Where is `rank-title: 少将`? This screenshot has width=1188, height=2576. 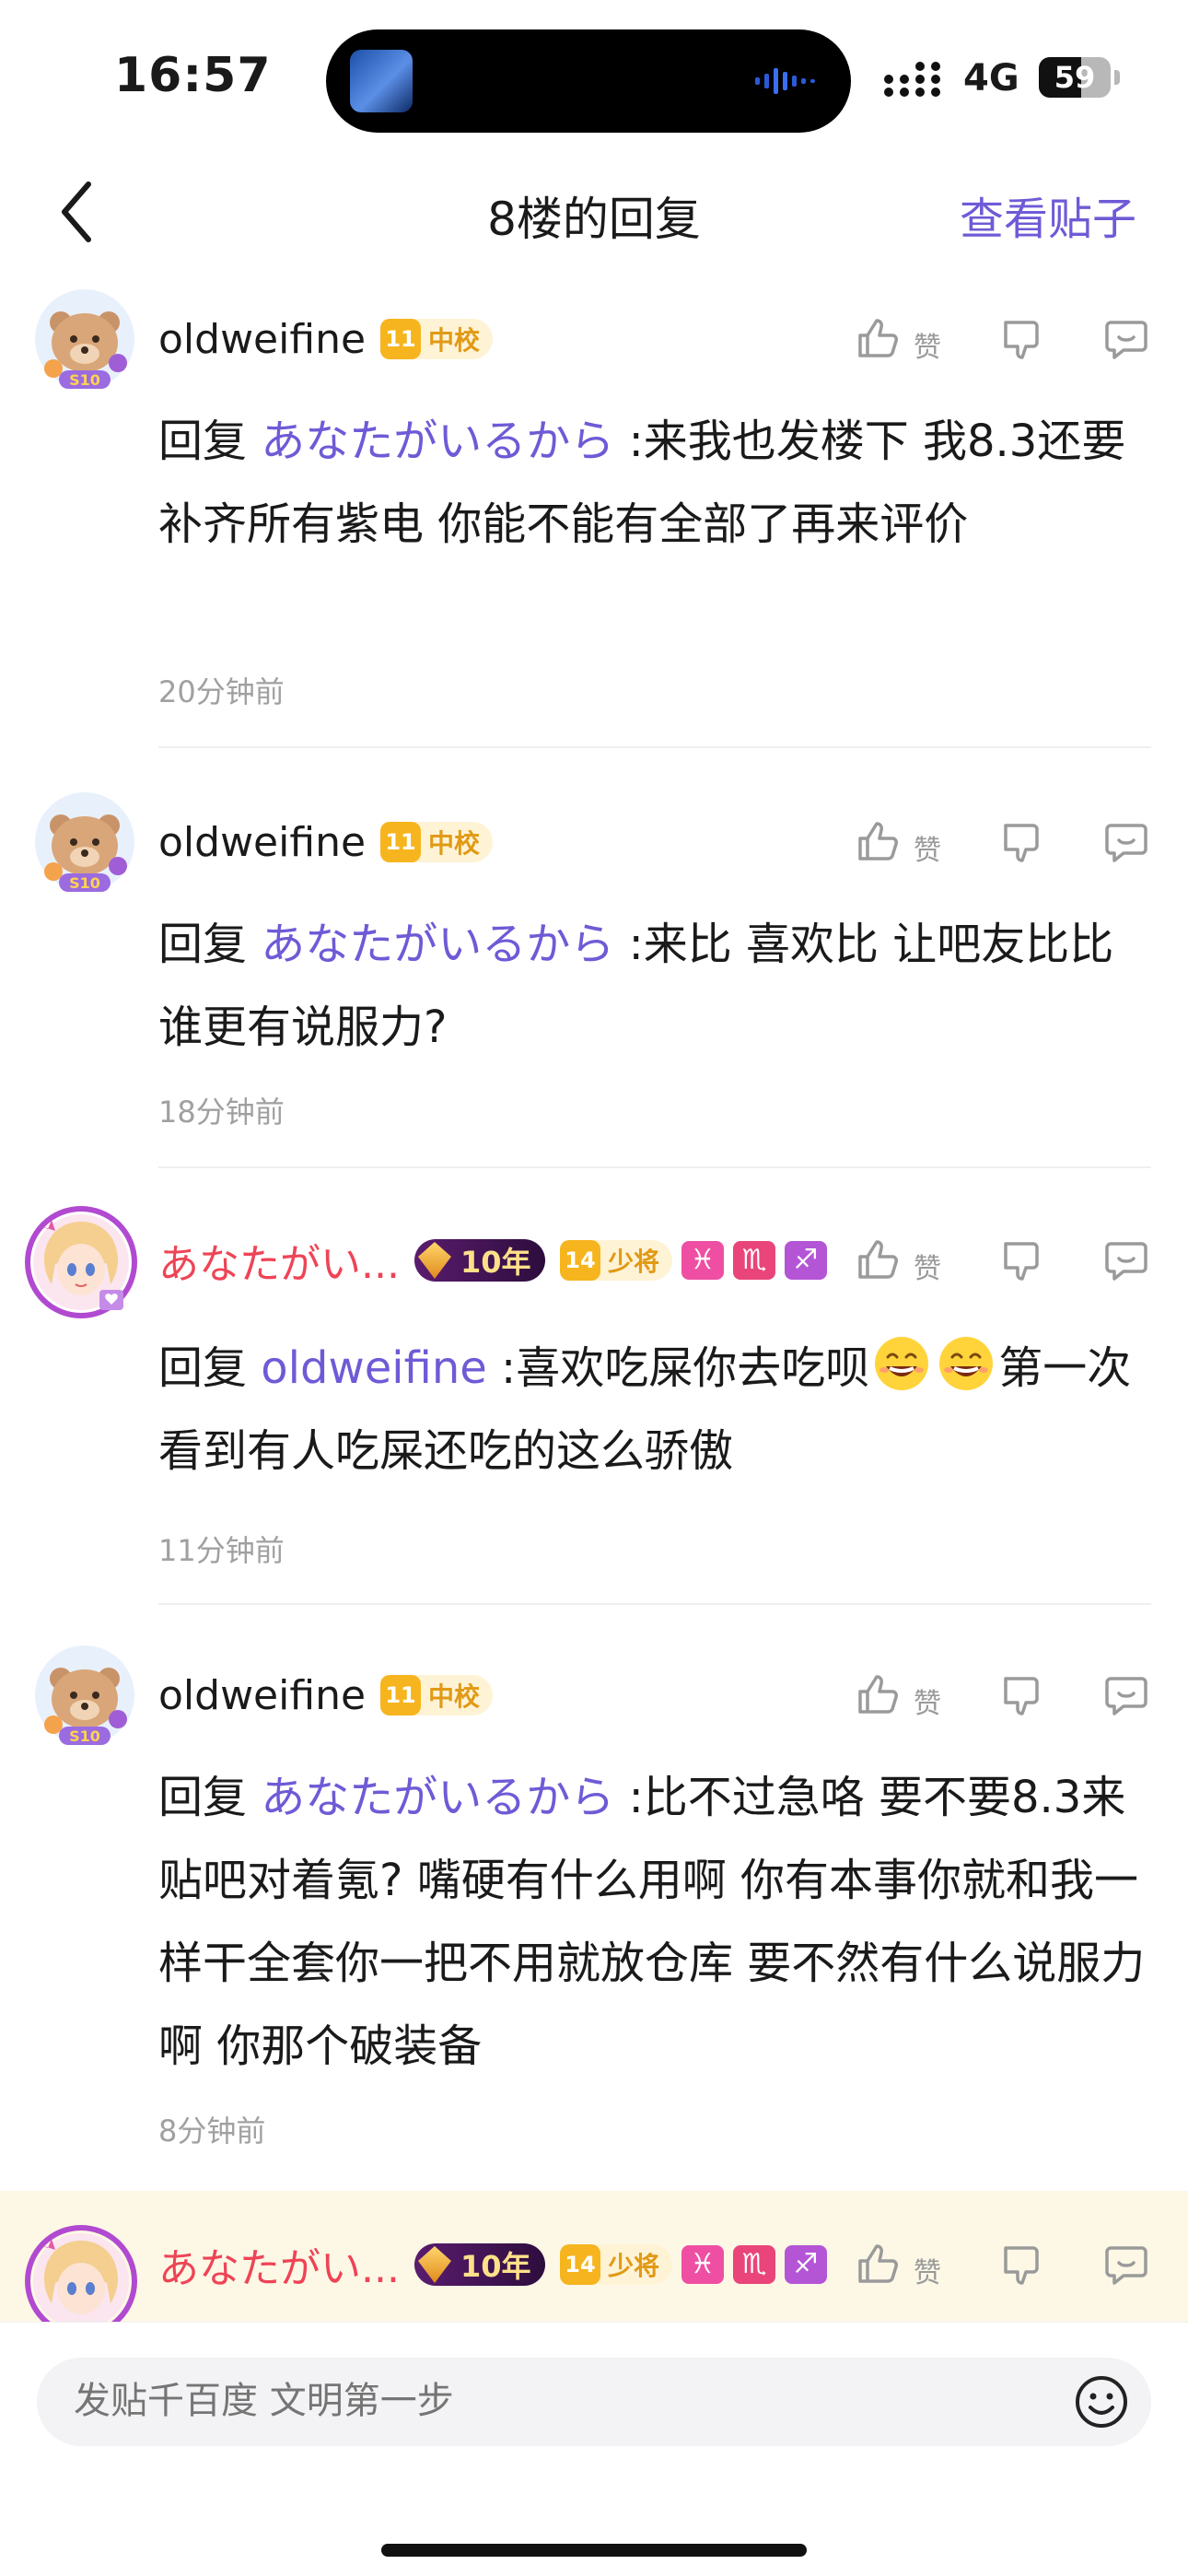
rank-title: 少将 is located at coordinates (633, 2266).